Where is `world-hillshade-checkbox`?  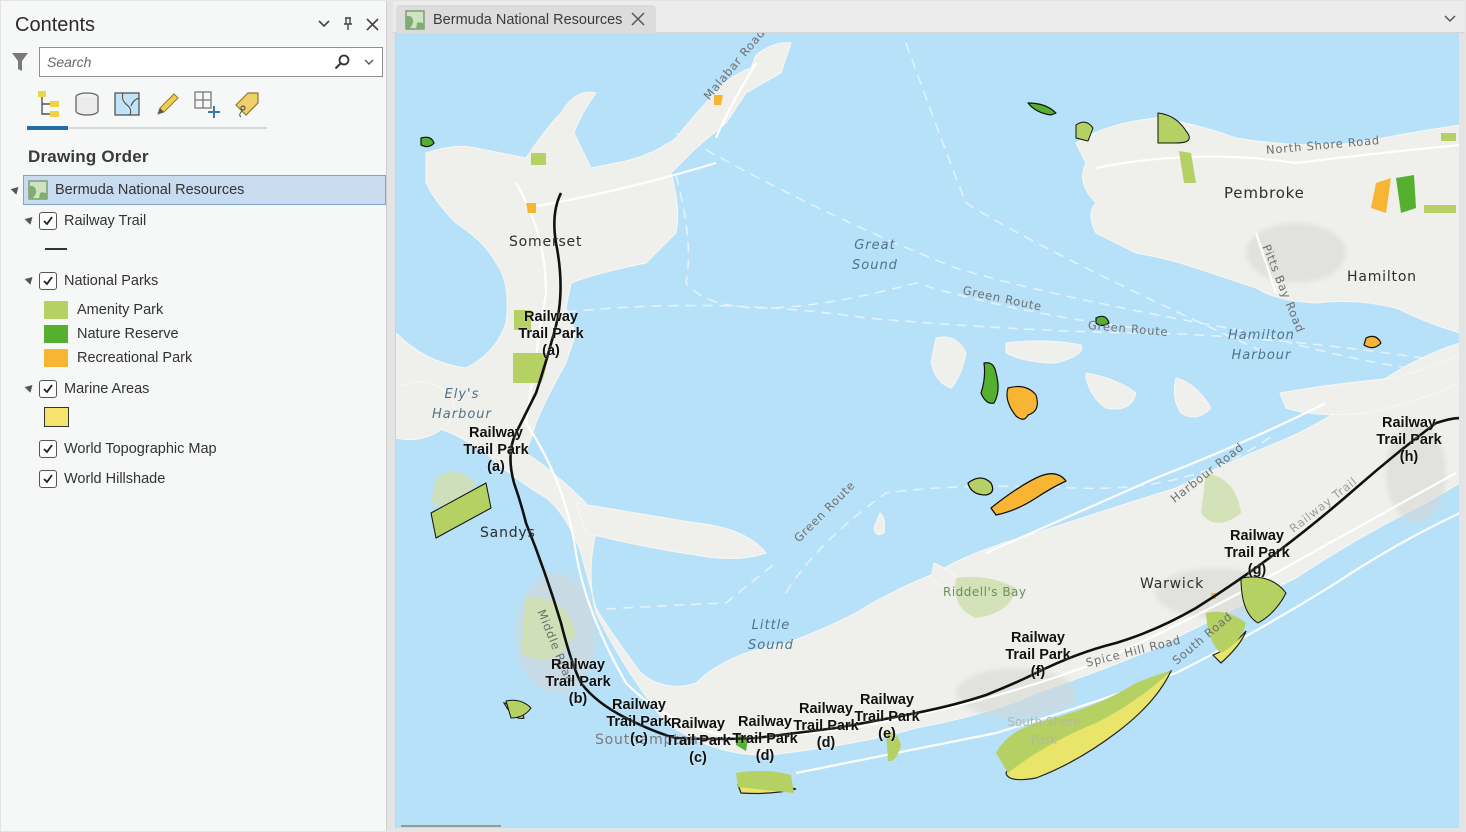 world-hillshade-checkbox is located at coordinates (48, 479).